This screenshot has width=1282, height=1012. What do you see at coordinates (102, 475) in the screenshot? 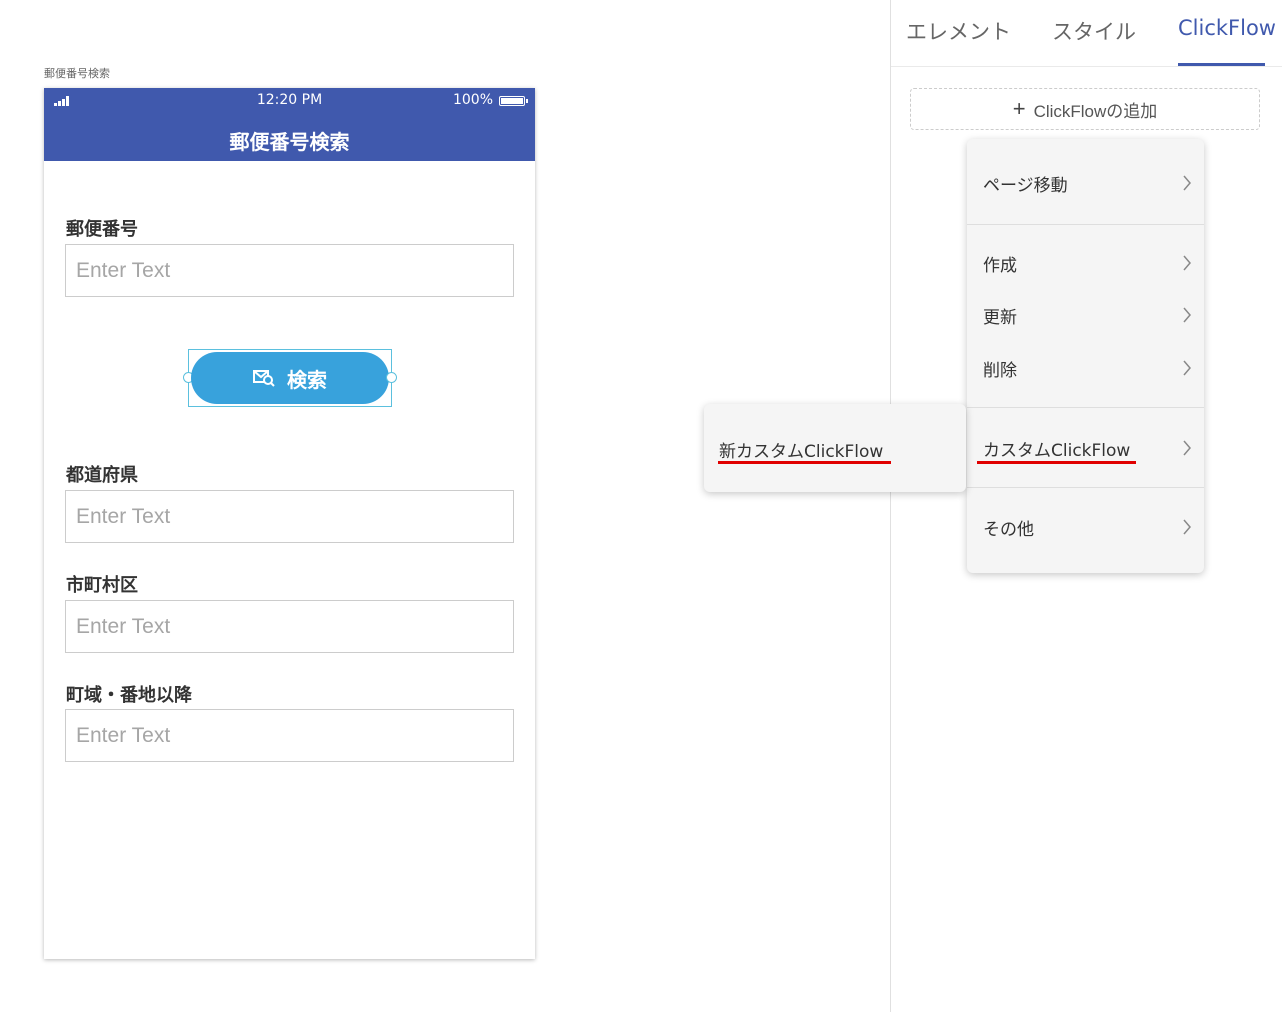
I see `prefecture-label: 都道府県` at bounding box center [102, 475].